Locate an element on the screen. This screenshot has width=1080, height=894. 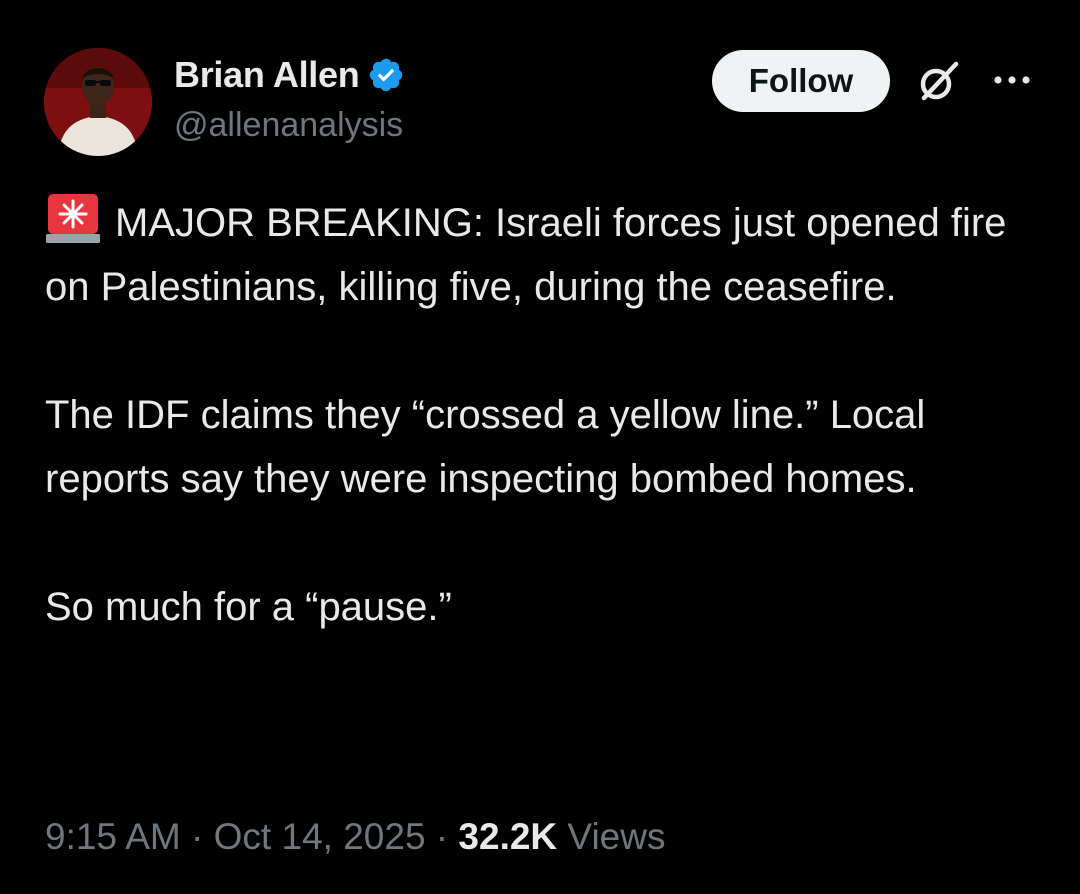
tweet-date: Oct 14, 2025 is located at coordinates (320, 836).